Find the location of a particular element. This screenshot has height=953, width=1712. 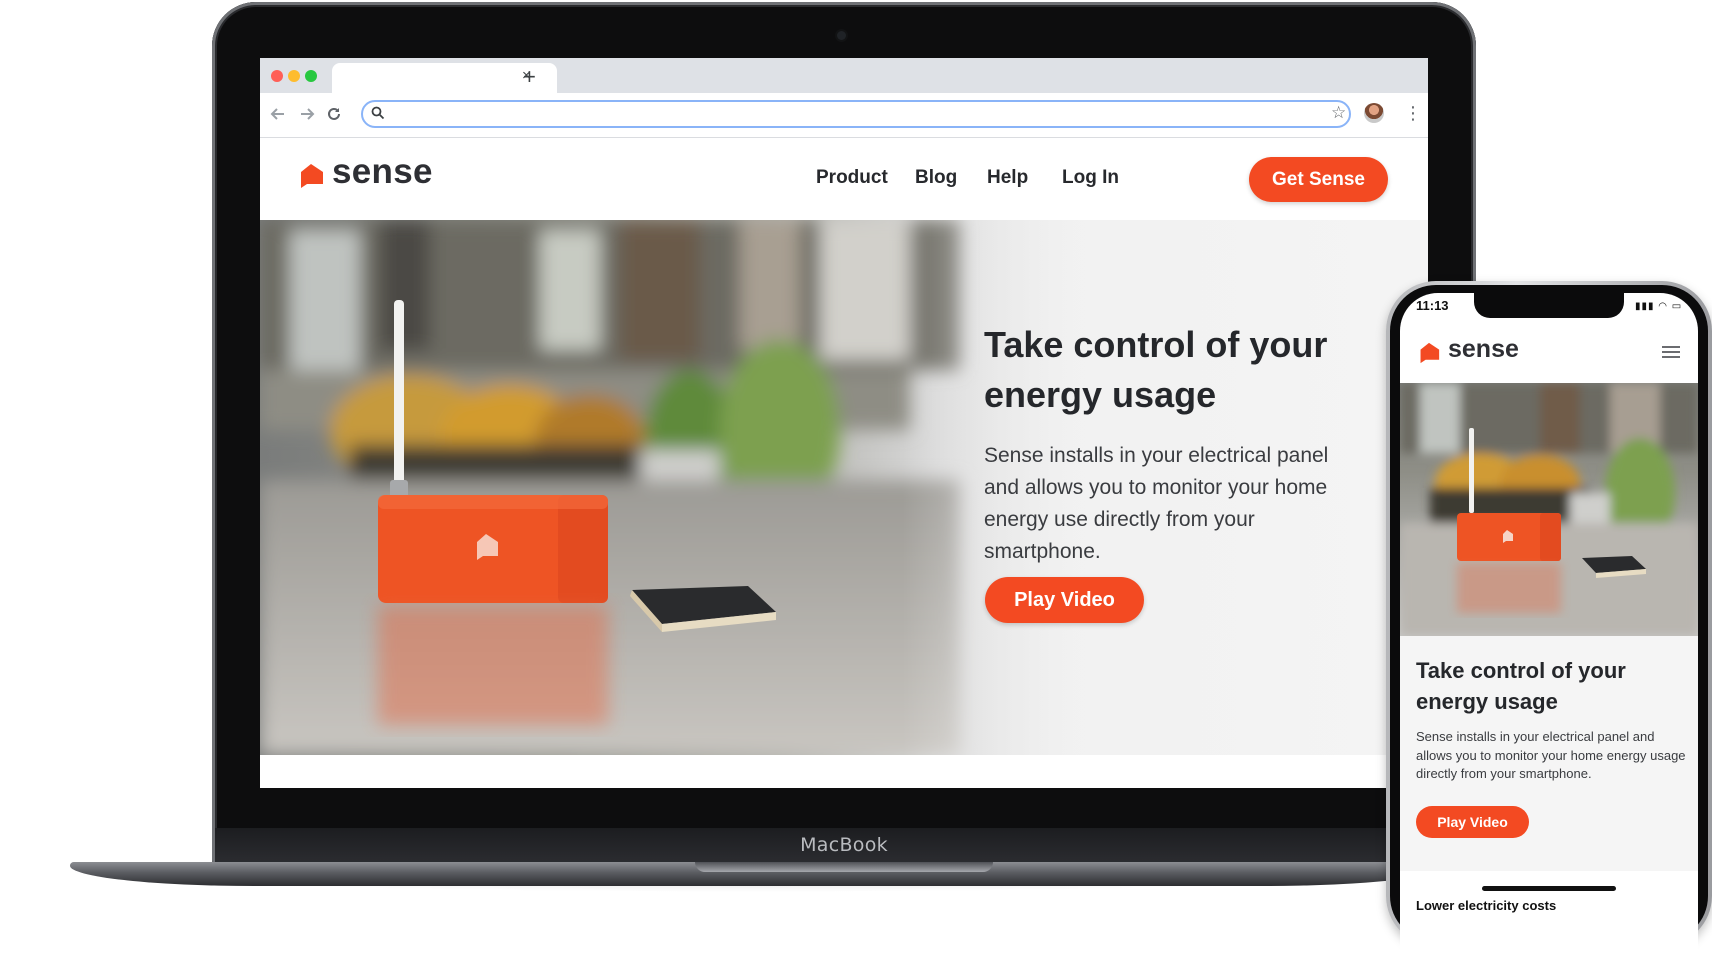

hero-title: Take control of your energy usage is located at coordinates (1156, 369).